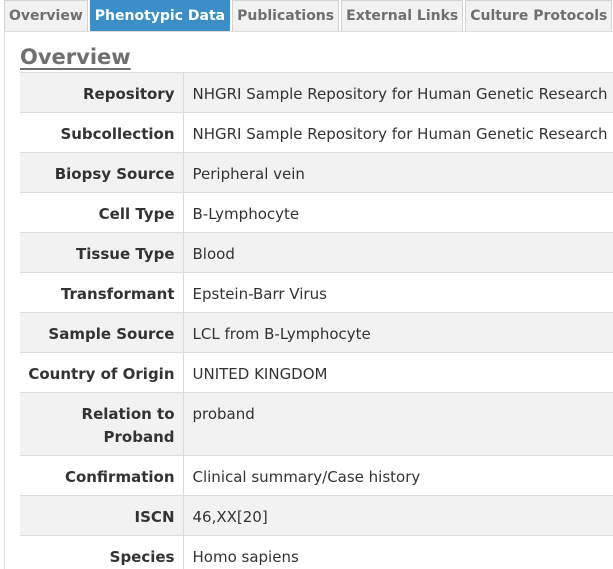 This screenshot has width=613, height=569. Describe the element at coordinates (539, 15) in the screenshot. I see `tab-culture-protocols: Culture Protocols` at that location.